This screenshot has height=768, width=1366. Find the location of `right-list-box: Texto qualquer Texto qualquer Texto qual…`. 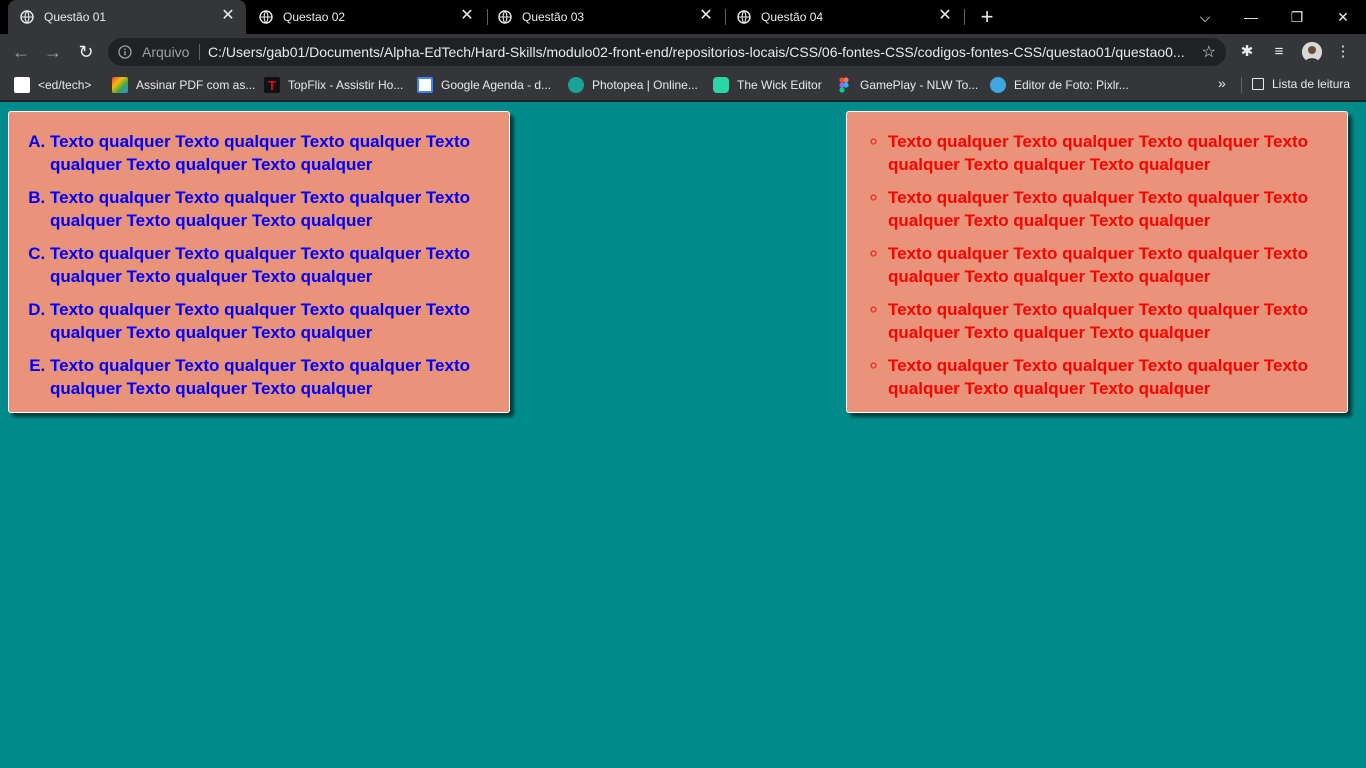

right-list-box: Texto qualquer Texto qualquer Texto qual… is located at coordinates (1097, 262).